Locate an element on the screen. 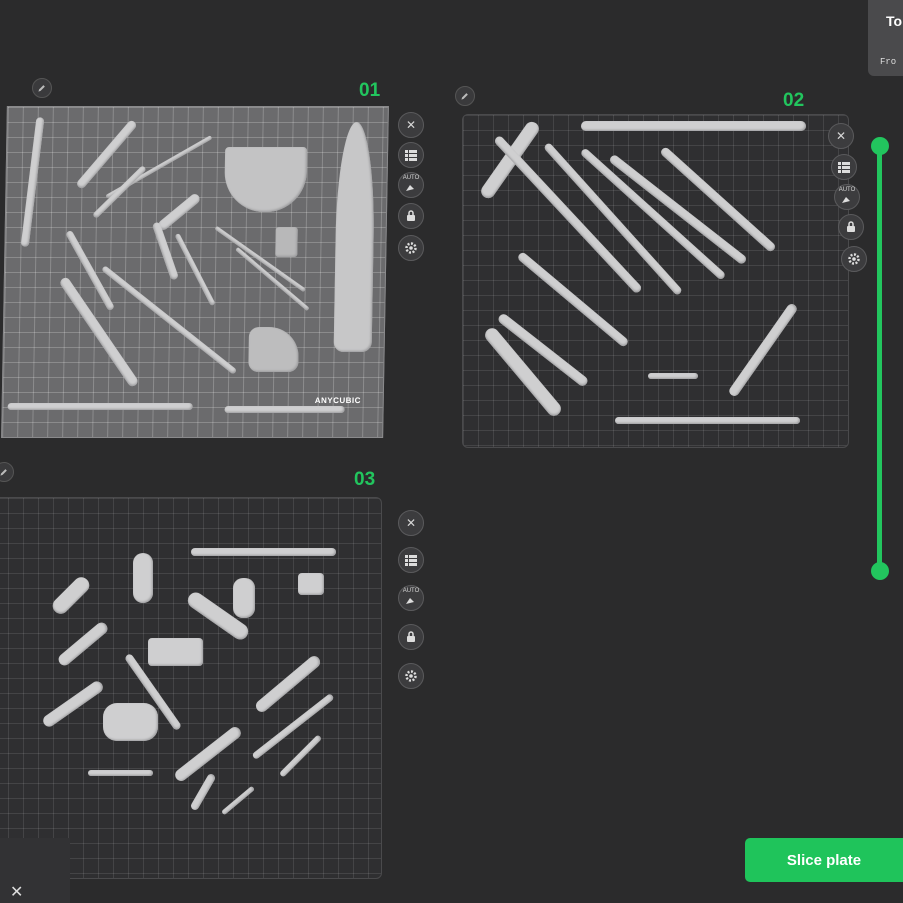 This screenshot has height=903, width=903. plate-02-auto-arrange-button: AUTO is located at coordinates (847, 197).